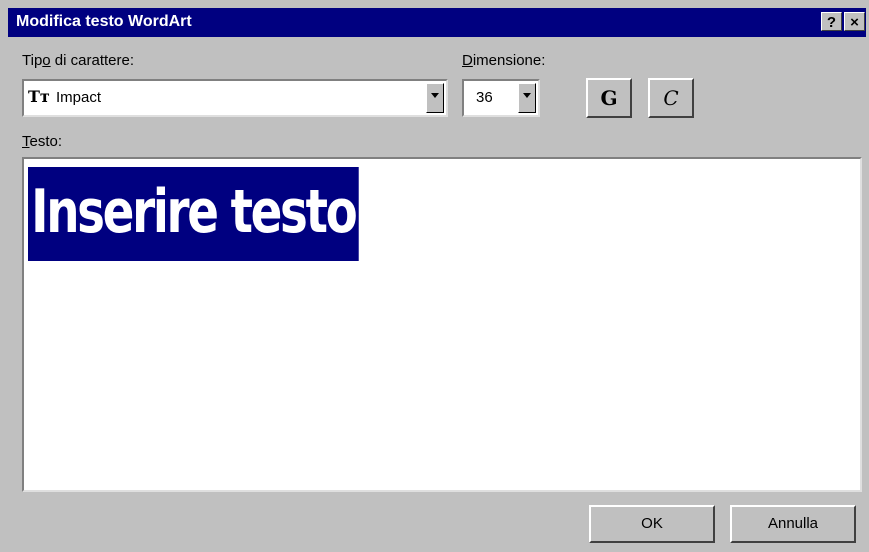 The height and width of the screenshot is (552, 869). I want to click on ok-button: OK, so click(652, 524).